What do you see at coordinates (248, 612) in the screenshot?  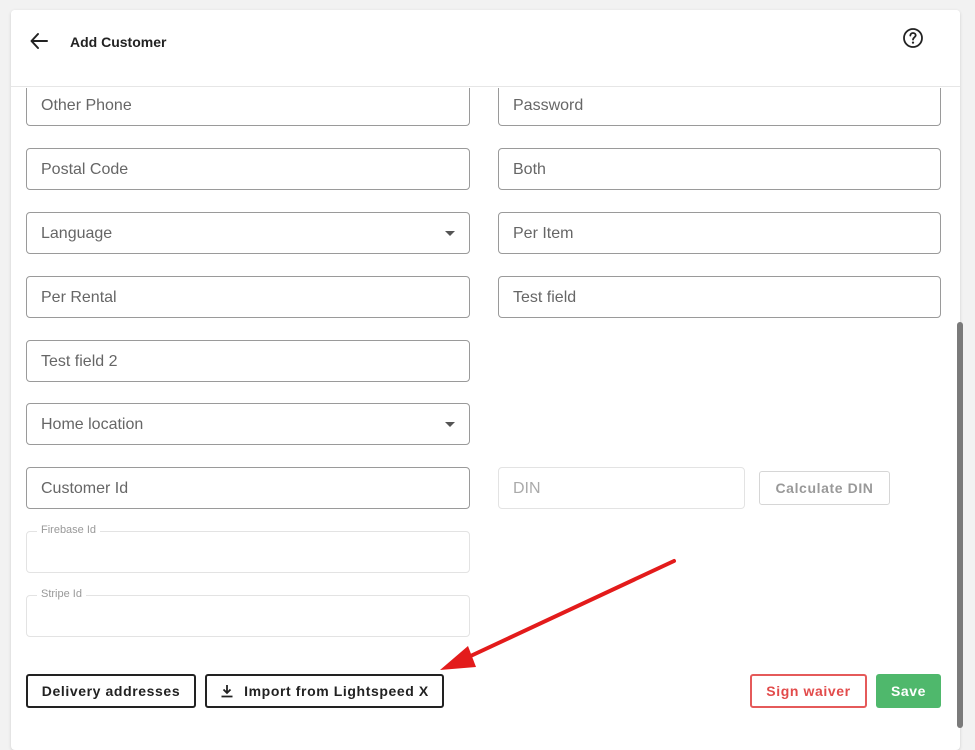 I see `stripe-id-field: Stripe Id` at bounding box center [248, 612].